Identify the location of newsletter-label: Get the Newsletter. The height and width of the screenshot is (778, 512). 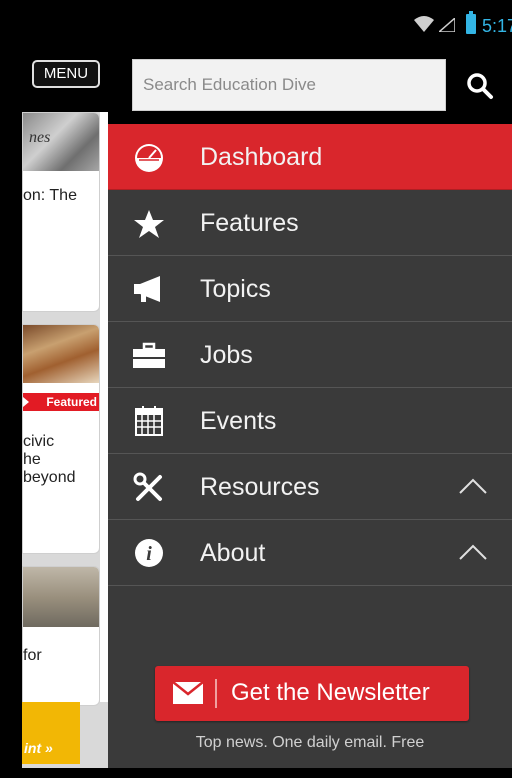
(330, 692).